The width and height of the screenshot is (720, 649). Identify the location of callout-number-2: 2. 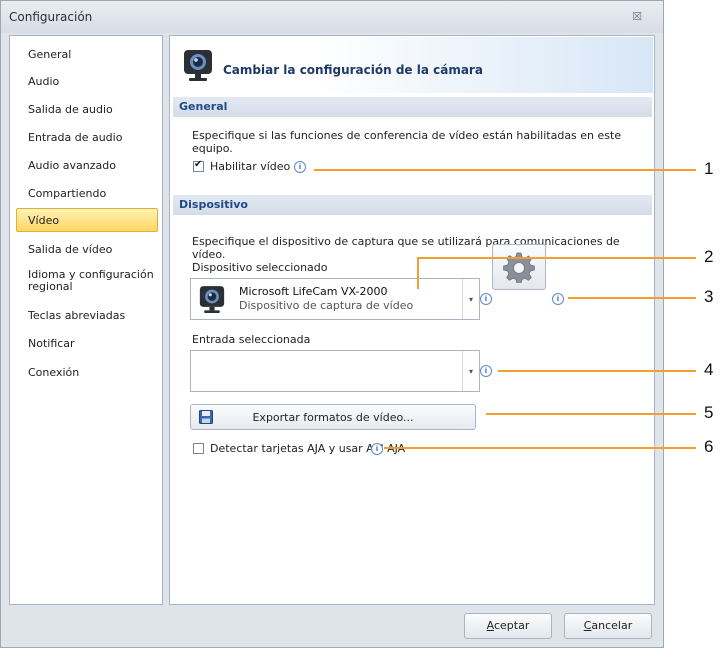
(709, 256).